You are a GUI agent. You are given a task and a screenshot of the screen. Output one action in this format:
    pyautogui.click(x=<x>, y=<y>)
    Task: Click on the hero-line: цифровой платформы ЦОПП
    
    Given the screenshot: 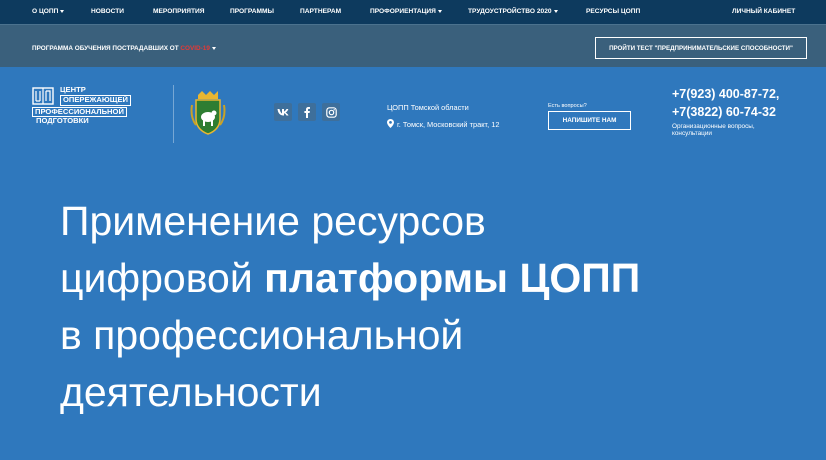 What is the action you would take?
    pyautogui.click(x=350, y=278)
    